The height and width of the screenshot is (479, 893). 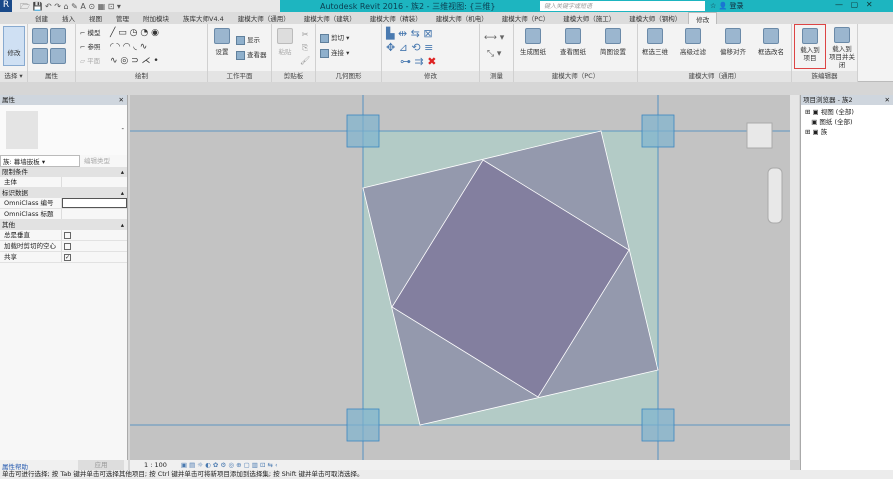 I want to click on tab-9: 建模大师（机电）, so click(x=462, y=18).